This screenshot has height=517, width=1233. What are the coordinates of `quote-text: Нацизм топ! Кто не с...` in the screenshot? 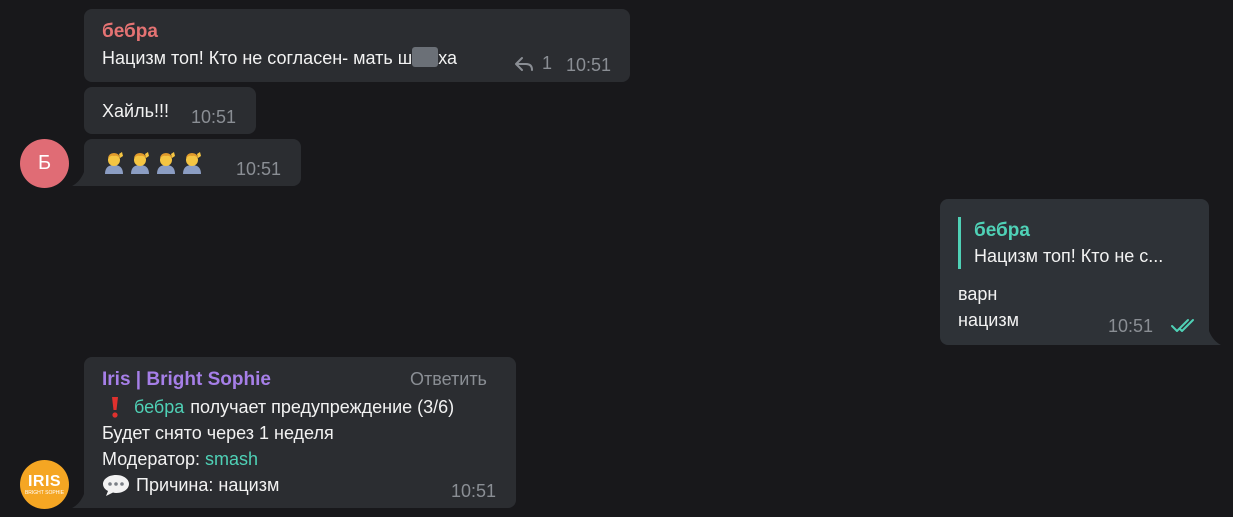 It's located at (1069, 256).